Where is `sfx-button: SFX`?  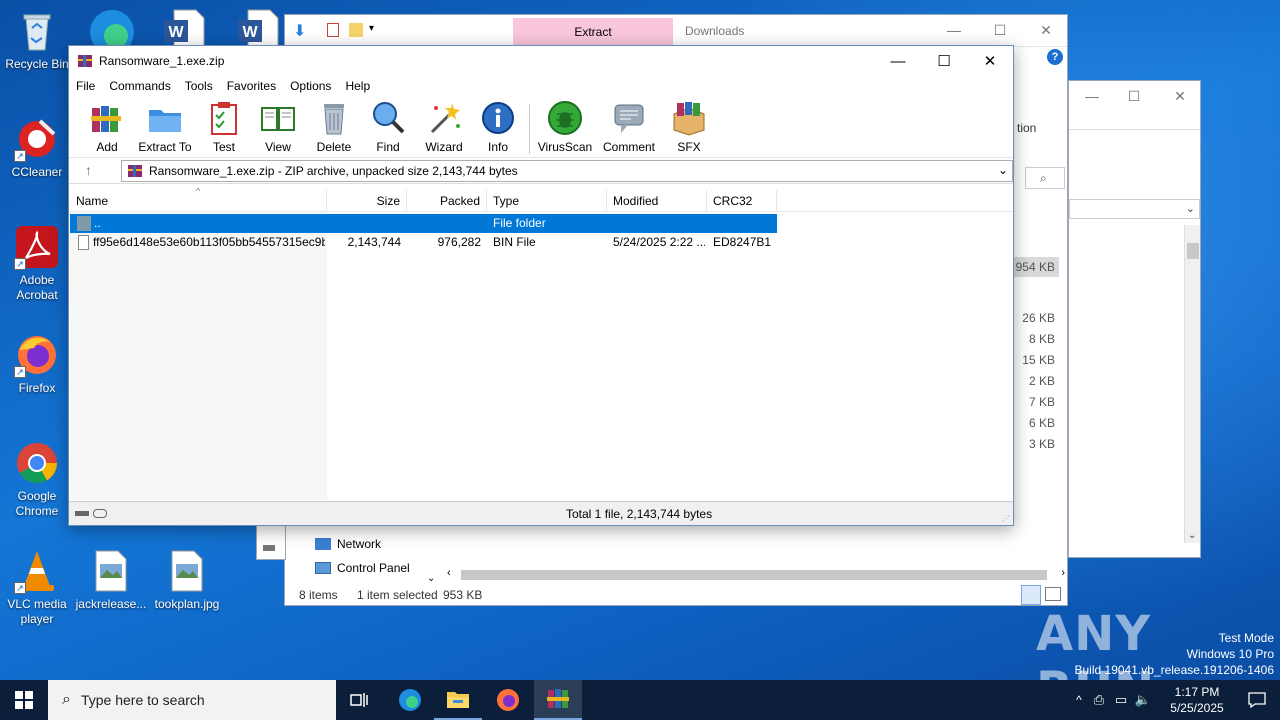
sfx-button: SFX is located at coordinates (689, 127).